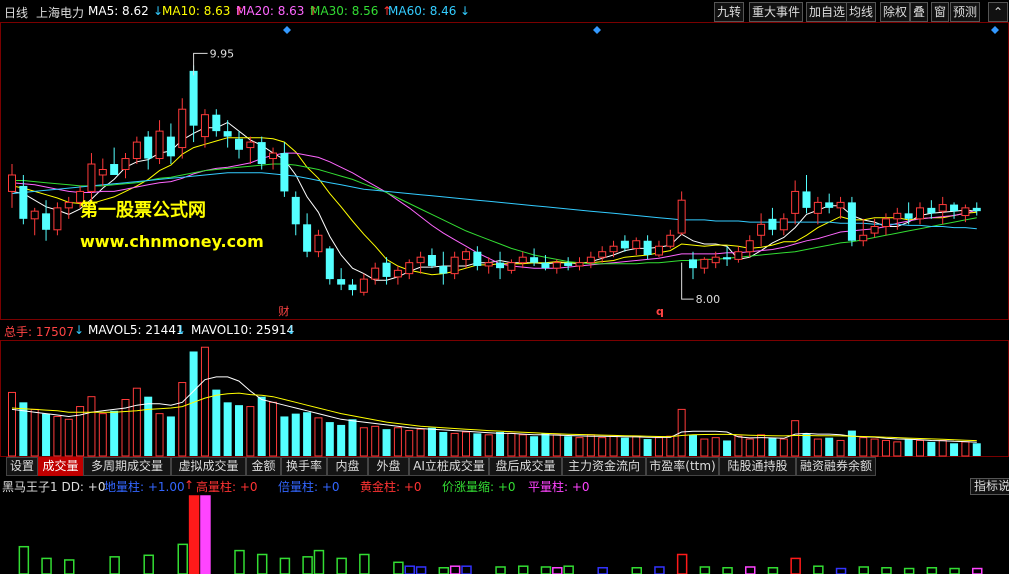  What do you see at coordinates (827, 12) in the screenshot?
I see `toolbar-button-2: 加自选` at bounding box center [827, 12].